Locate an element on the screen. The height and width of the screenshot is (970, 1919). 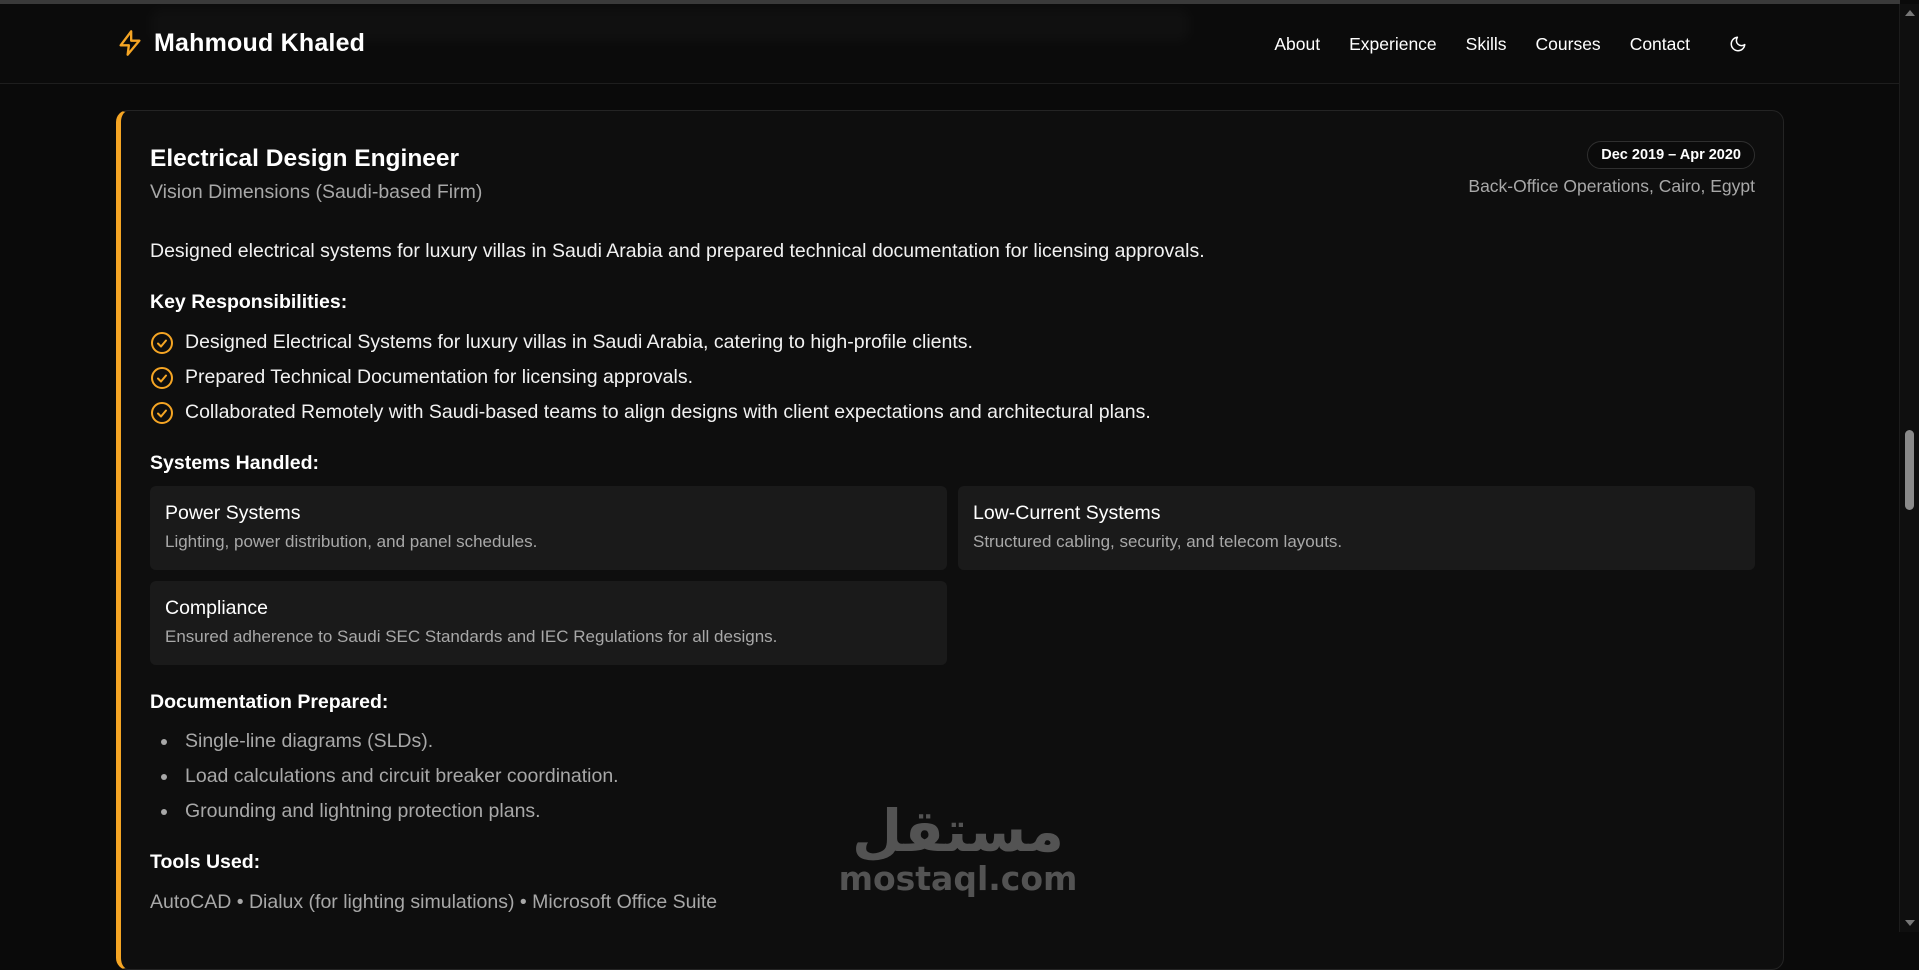
page-scrollbar is located at coordinates (1909, 468).